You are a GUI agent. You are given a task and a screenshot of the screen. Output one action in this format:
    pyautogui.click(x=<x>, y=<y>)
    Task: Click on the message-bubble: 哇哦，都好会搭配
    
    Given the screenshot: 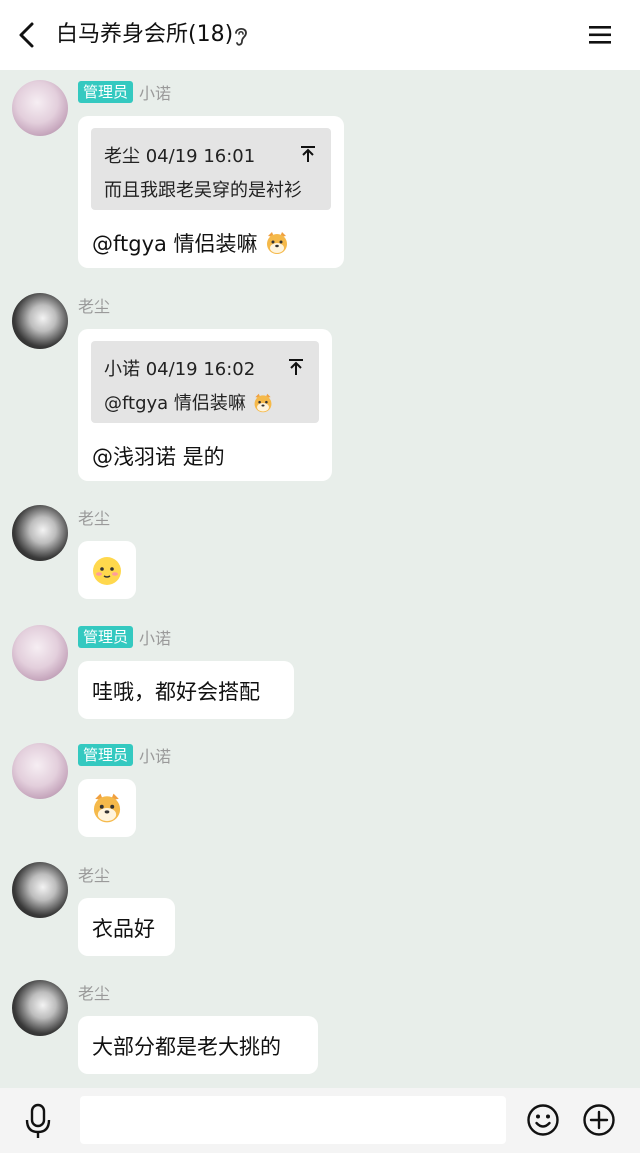 What is the action you would take?
    pyautogui.click(x=186, y=690)
    